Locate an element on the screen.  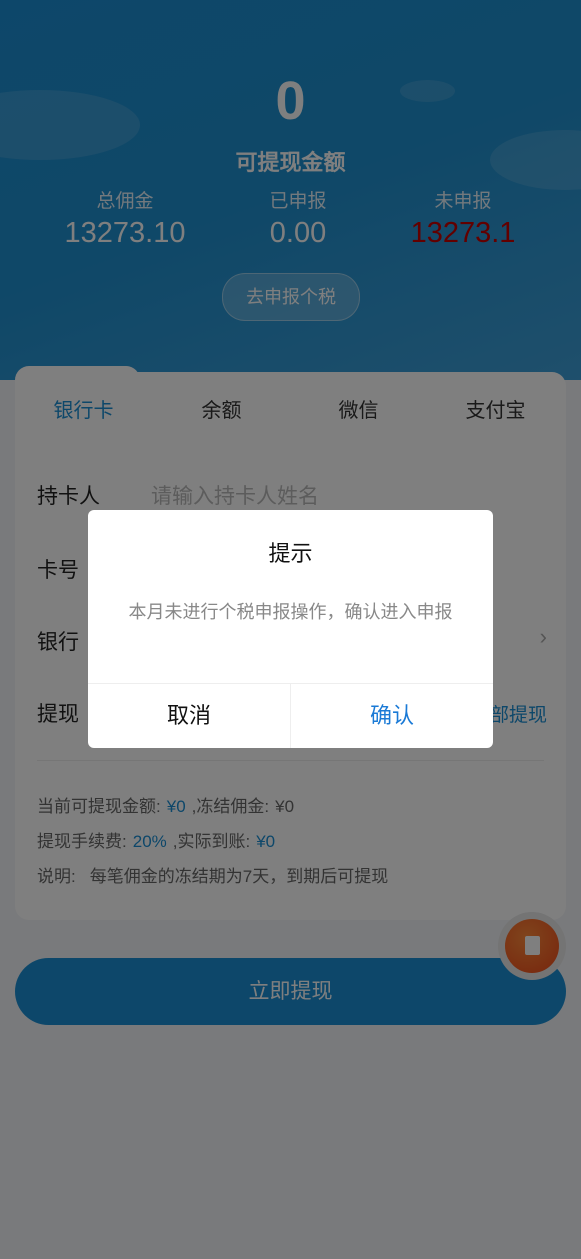
confirm-dialog: 提示 本月未进行个税申报操作，确认进入申报 取消 确认 is located at coordinates (290, 629).